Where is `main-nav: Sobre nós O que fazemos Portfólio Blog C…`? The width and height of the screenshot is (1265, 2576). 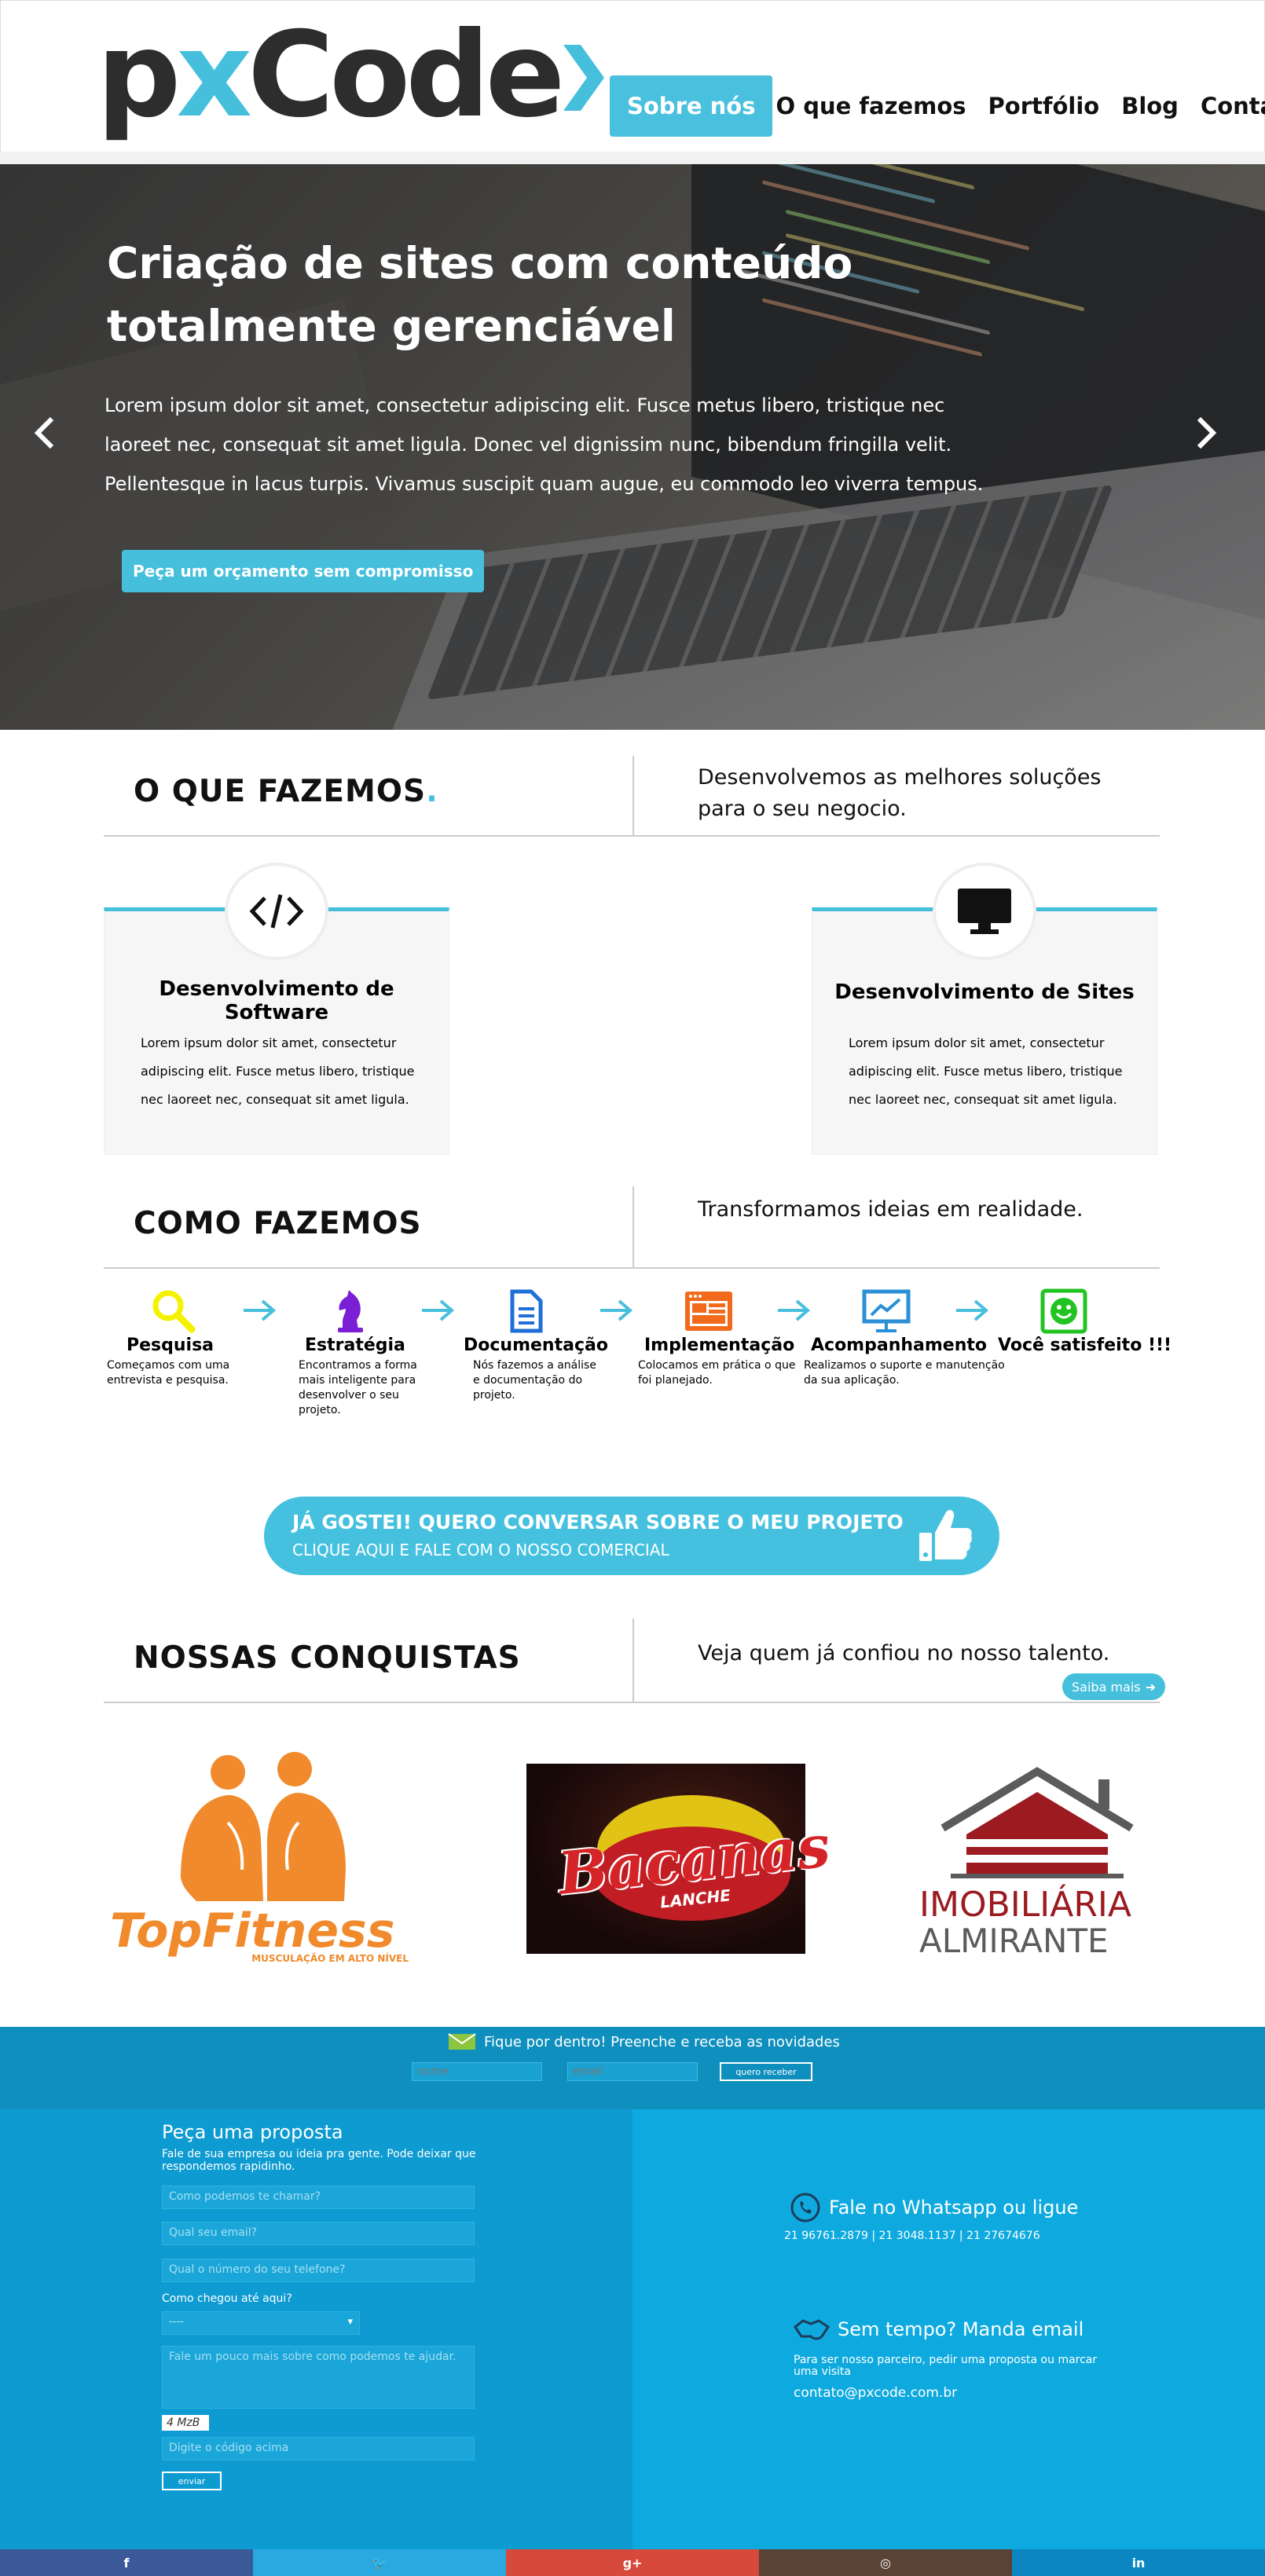 main-nav: Sobre nós O que fazemos Portfólio Blog C… is located at coordinates (937, 106).